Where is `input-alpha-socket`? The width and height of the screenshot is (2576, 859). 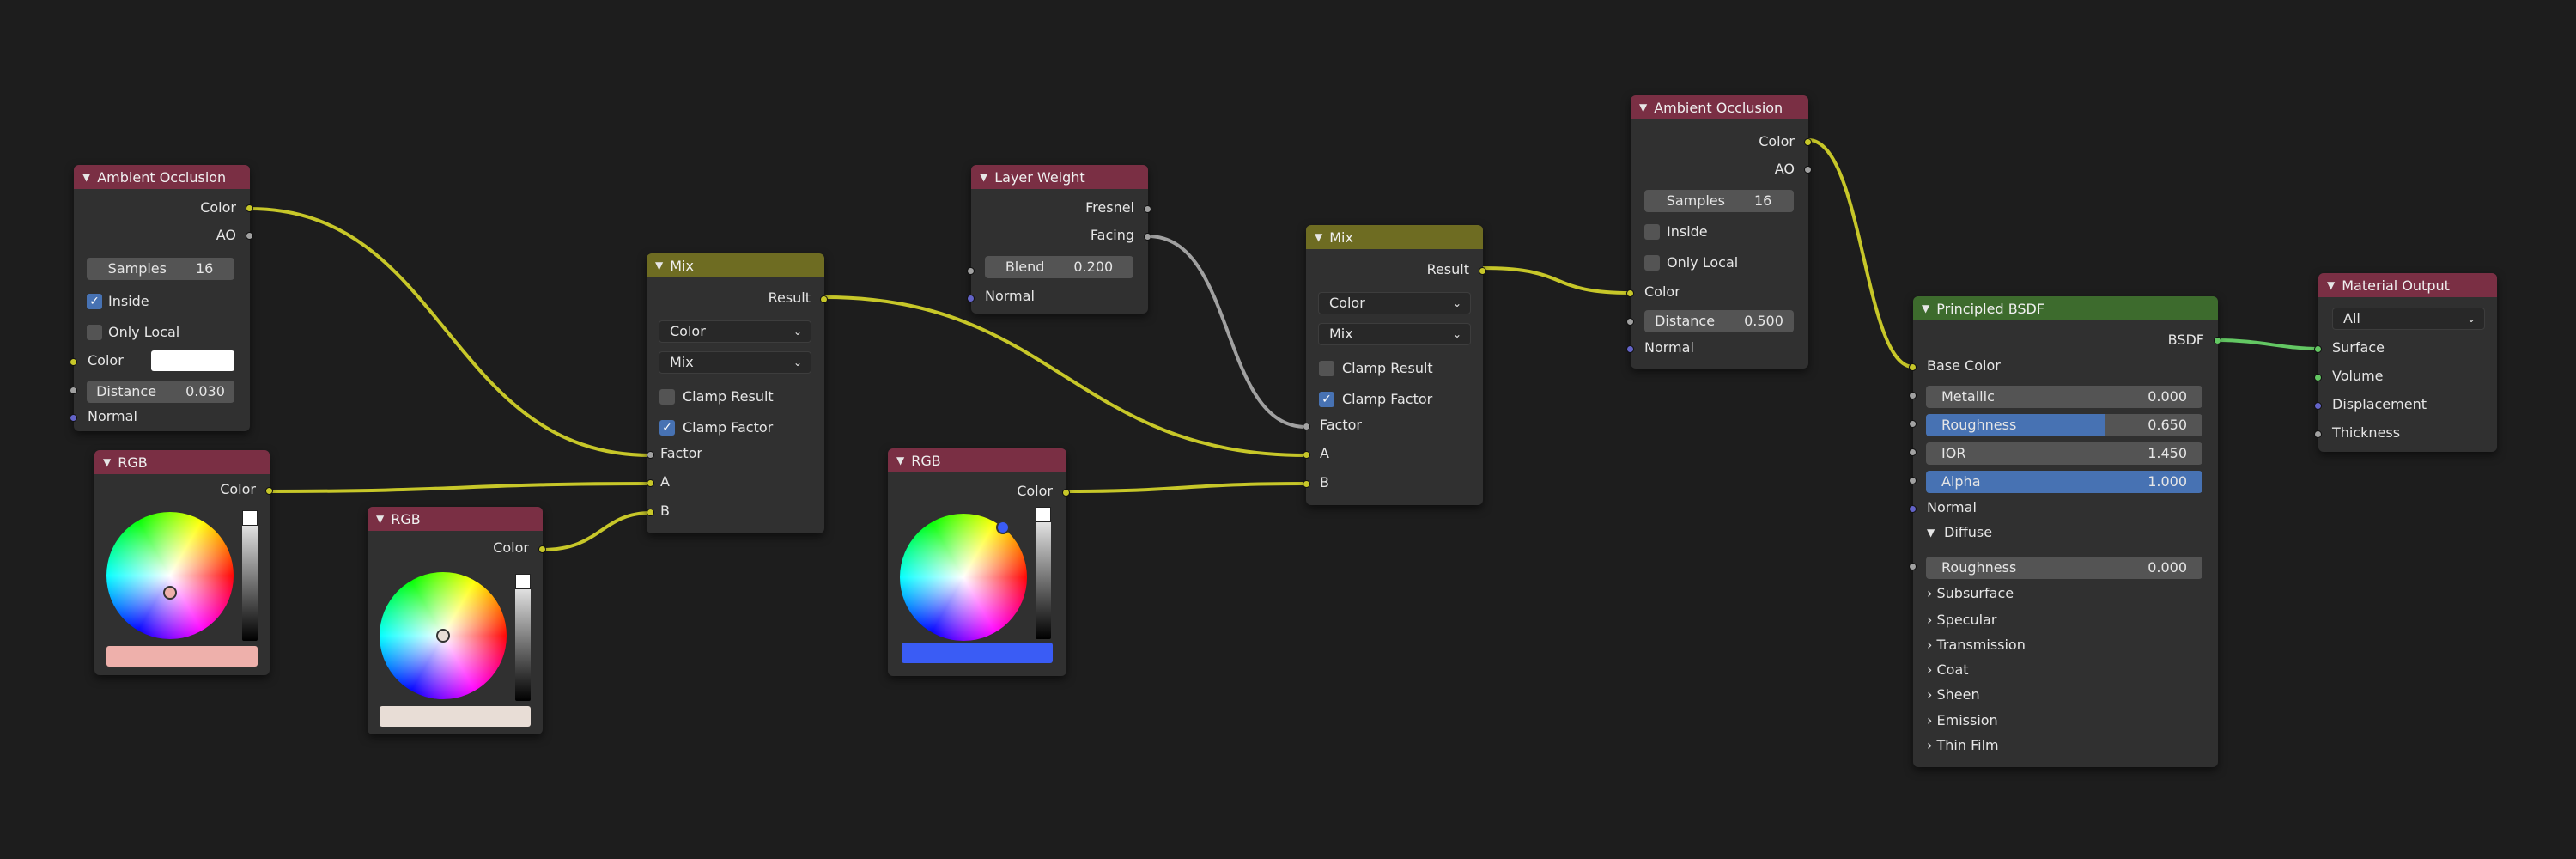 input-alpha-socket is located at coordinates (1913, 480).